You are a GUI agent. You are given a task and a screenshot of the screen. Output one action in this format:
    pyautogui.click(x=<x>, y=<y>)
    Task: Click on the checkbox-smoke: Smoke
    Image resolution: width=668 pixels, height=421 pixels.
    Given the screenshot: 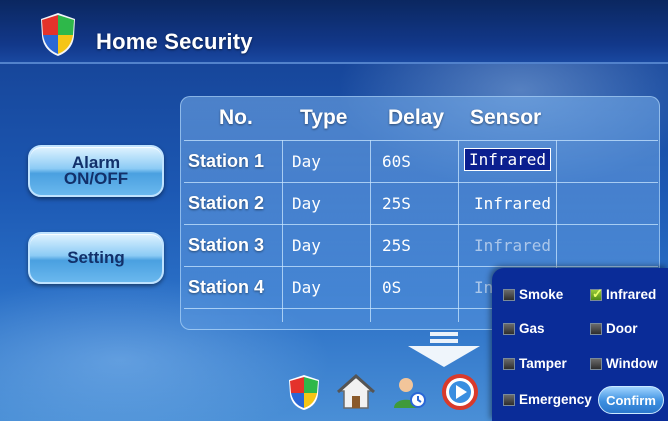 What is the action you would take?
    pyautogui.click(x=533, y=294)
    